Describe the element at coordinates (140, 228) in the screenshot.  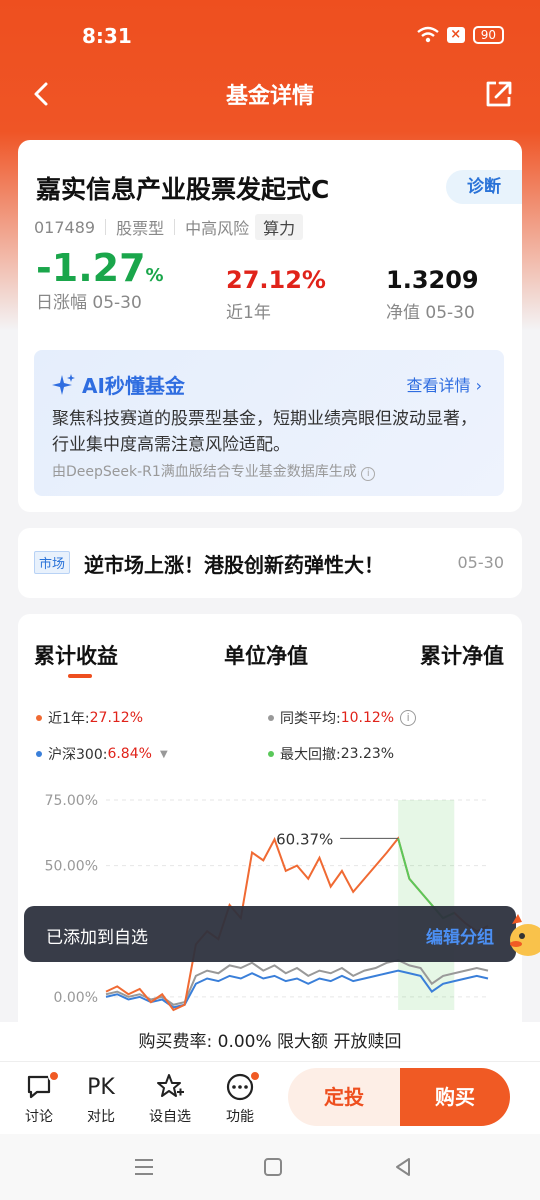
I see `fund-type: 股票型` at that location.